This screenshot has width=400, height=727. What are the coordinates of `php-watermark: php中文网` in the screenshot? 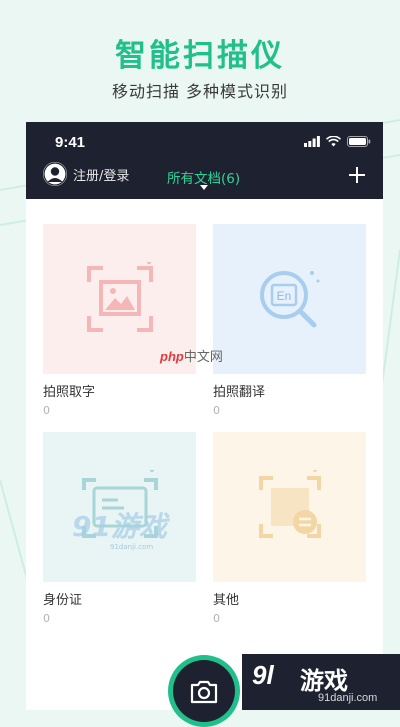 It's located at (191, 355).